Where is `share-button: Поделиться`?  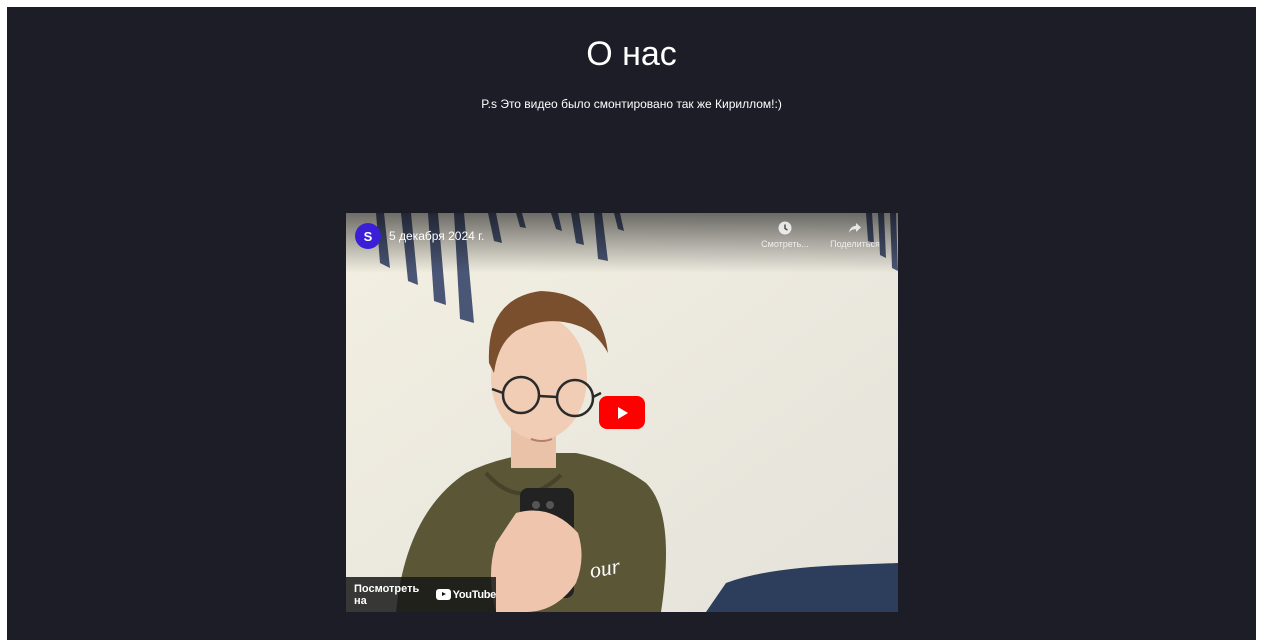 share-button: Поделиться is located at coordinates (855, 235).